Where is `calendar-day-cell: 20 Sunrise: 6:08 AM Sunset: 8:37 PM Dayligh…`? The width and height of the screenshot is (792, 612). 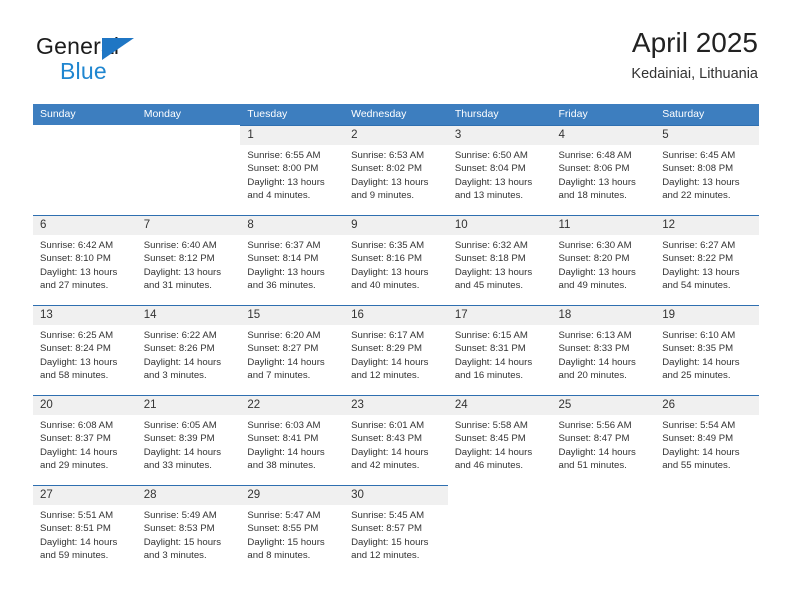 calendar-day-cell: 20 Sunrise: 6:08 AM Sunset: 8:37 PM Dayligh… is located at coordinates (85, 440).